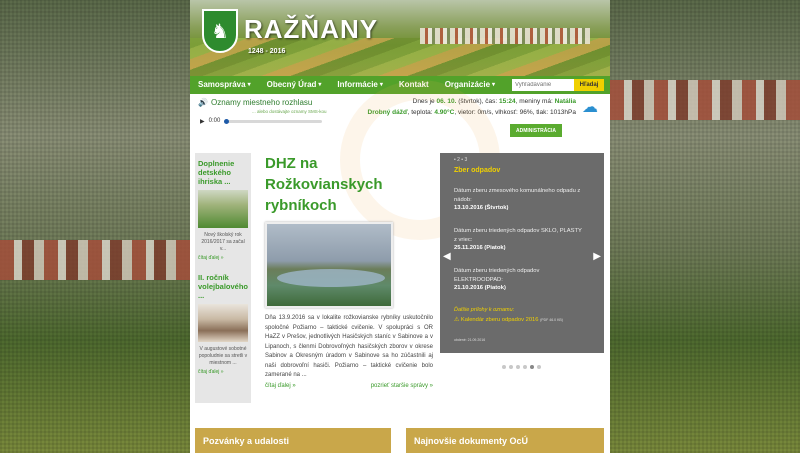  Describe the element at coordinates (534, 101) in the screenshot. I see `nameday-label: , meniny má:` at that location.